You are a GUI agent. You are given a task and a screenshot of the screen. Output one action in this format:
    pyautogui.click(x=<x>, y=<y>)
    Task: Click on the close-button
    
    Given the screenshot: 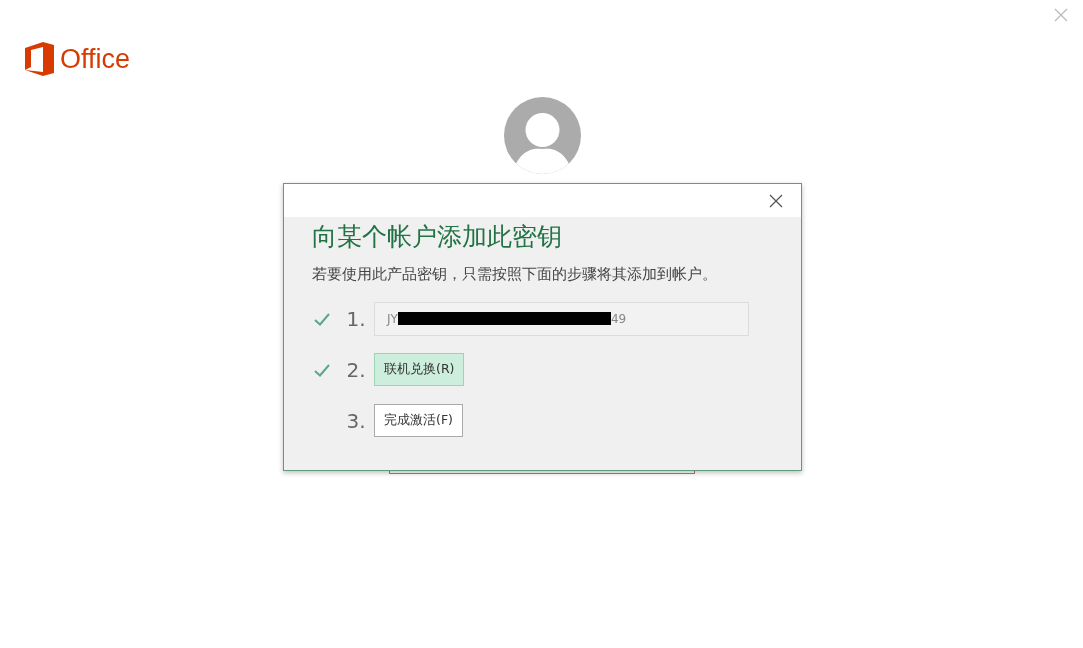 What is the action you would take?
    pyautogui.click(x=776, y=201)
    